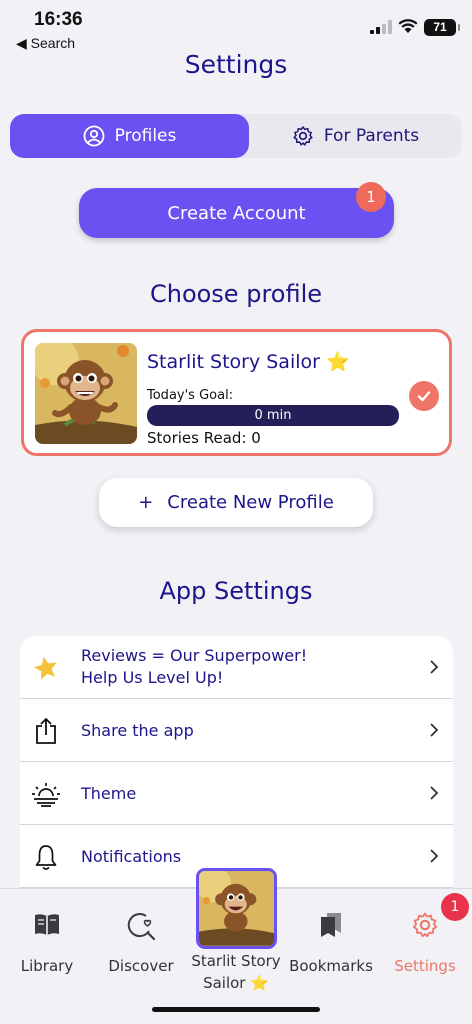  I want to click on user-circle-icon, so click(94, 136).